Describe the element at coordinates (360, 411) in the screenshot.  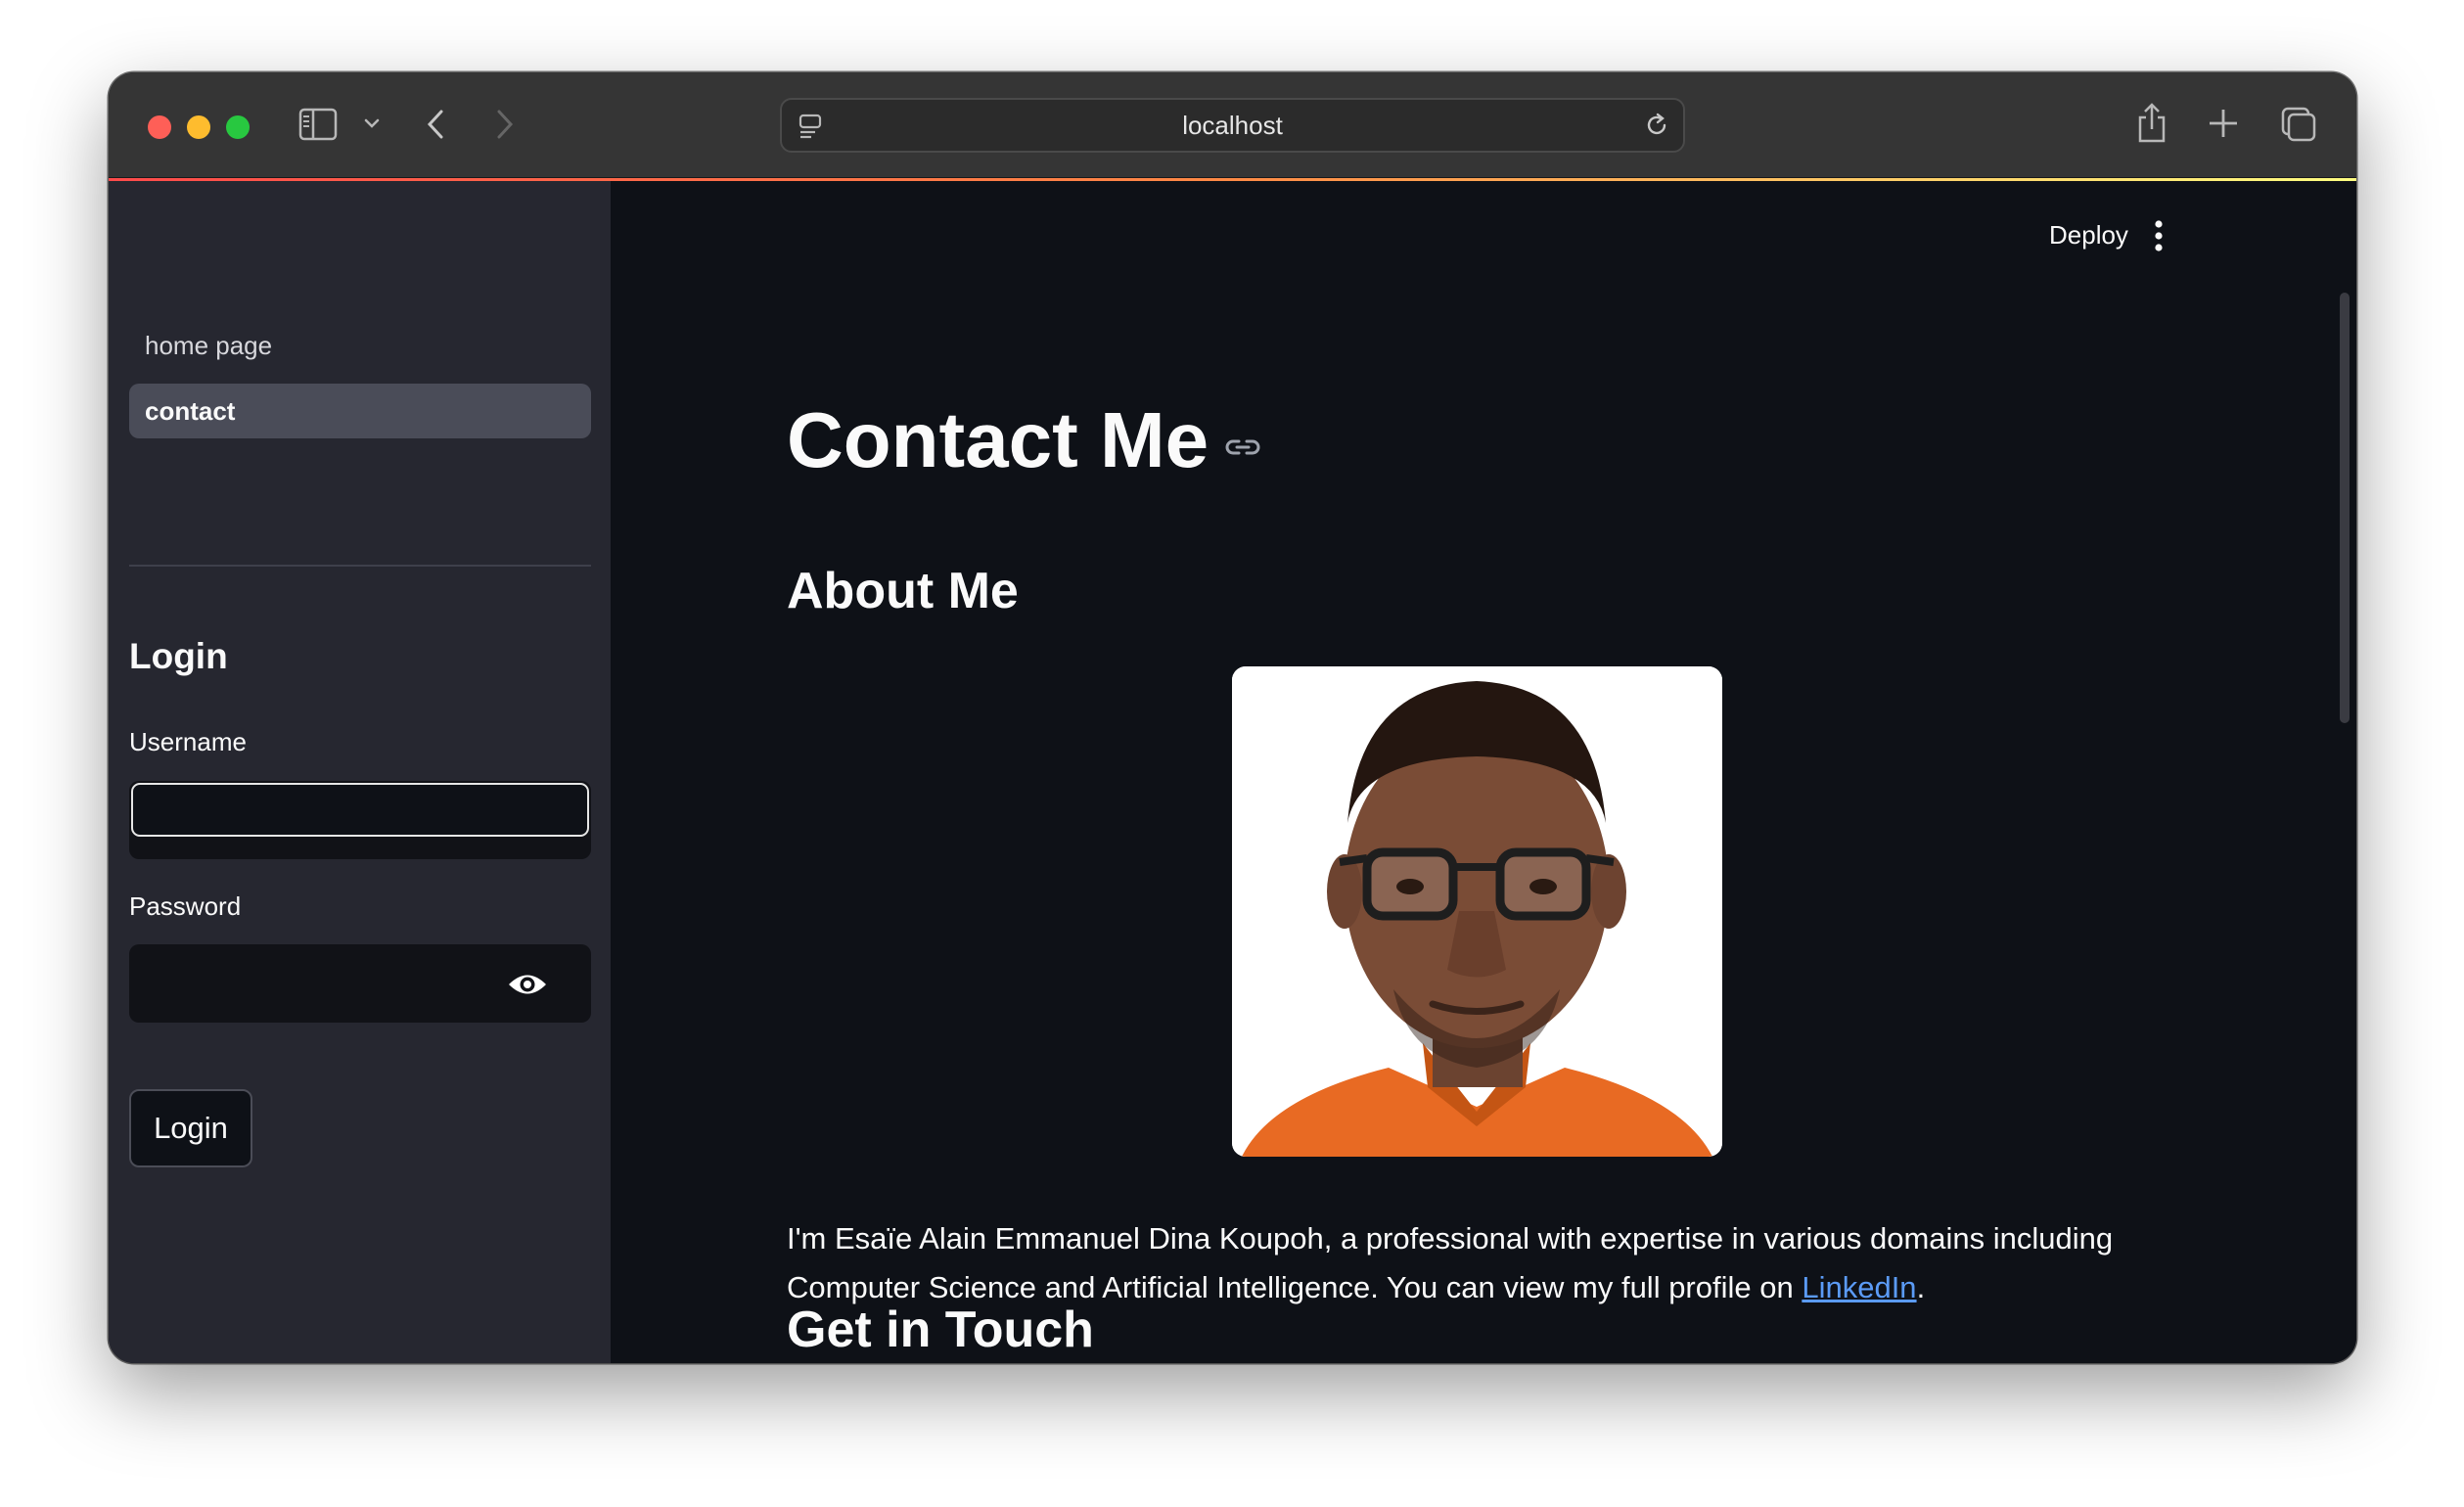
I see `sidebar-item-contact: contact` at that location.